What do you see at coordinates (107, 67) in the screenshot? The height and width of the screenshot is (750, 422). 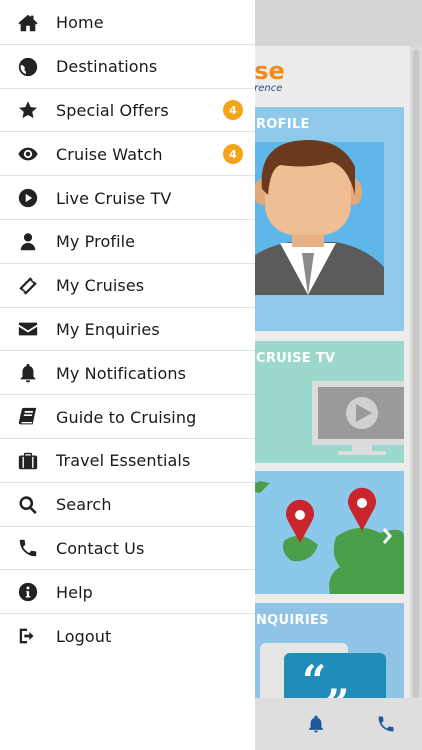 I see `menu-label: Destinations` at bounding box center [107, 67].